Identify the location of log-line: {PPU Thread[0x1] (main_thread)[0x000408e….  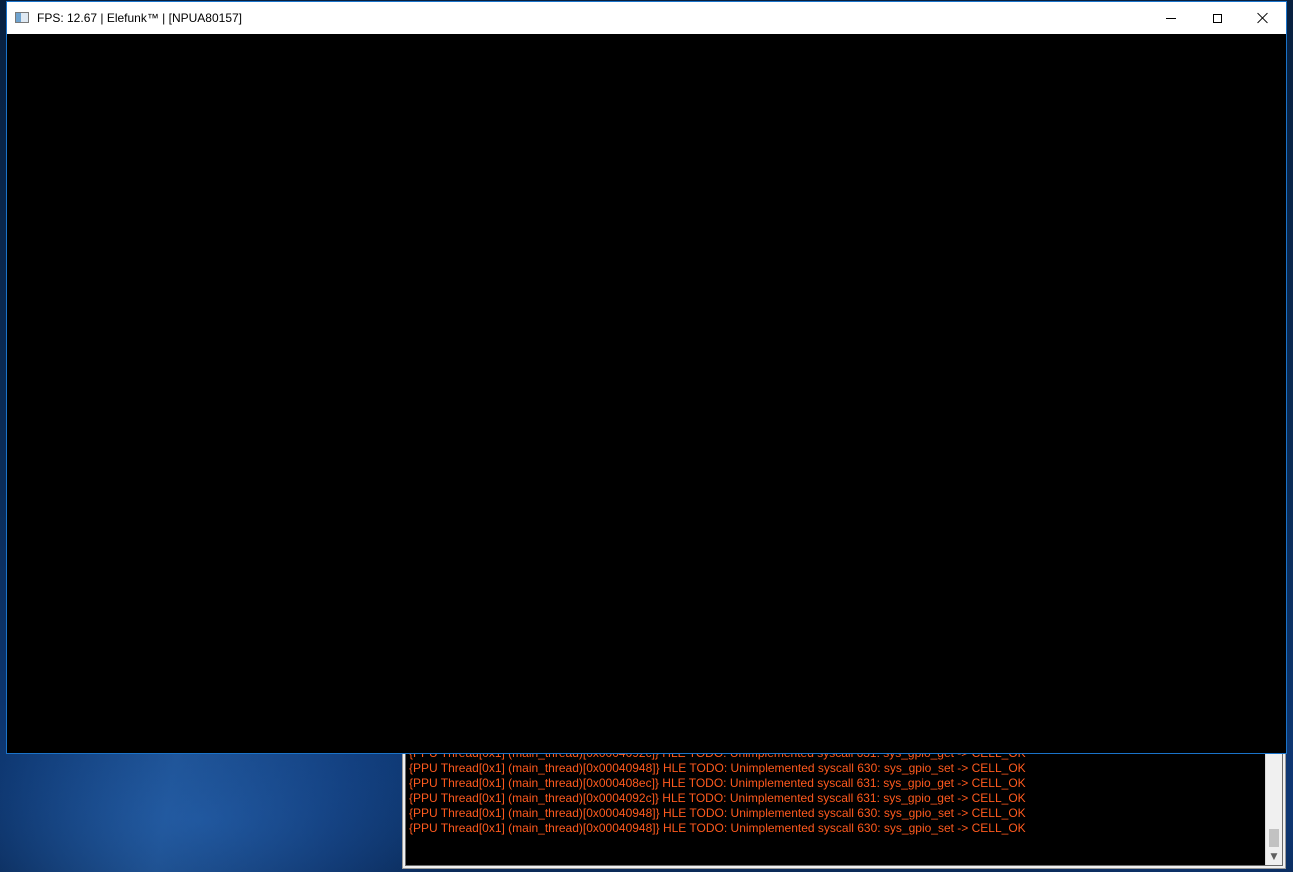
(717, 783).